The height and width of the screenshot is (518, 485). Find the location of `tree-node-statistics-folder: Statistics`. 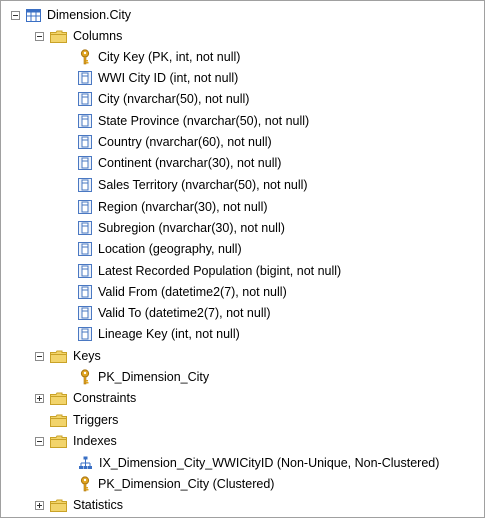

tree-node-statistics-folder: Statistics is located at coordinates (79, 505).